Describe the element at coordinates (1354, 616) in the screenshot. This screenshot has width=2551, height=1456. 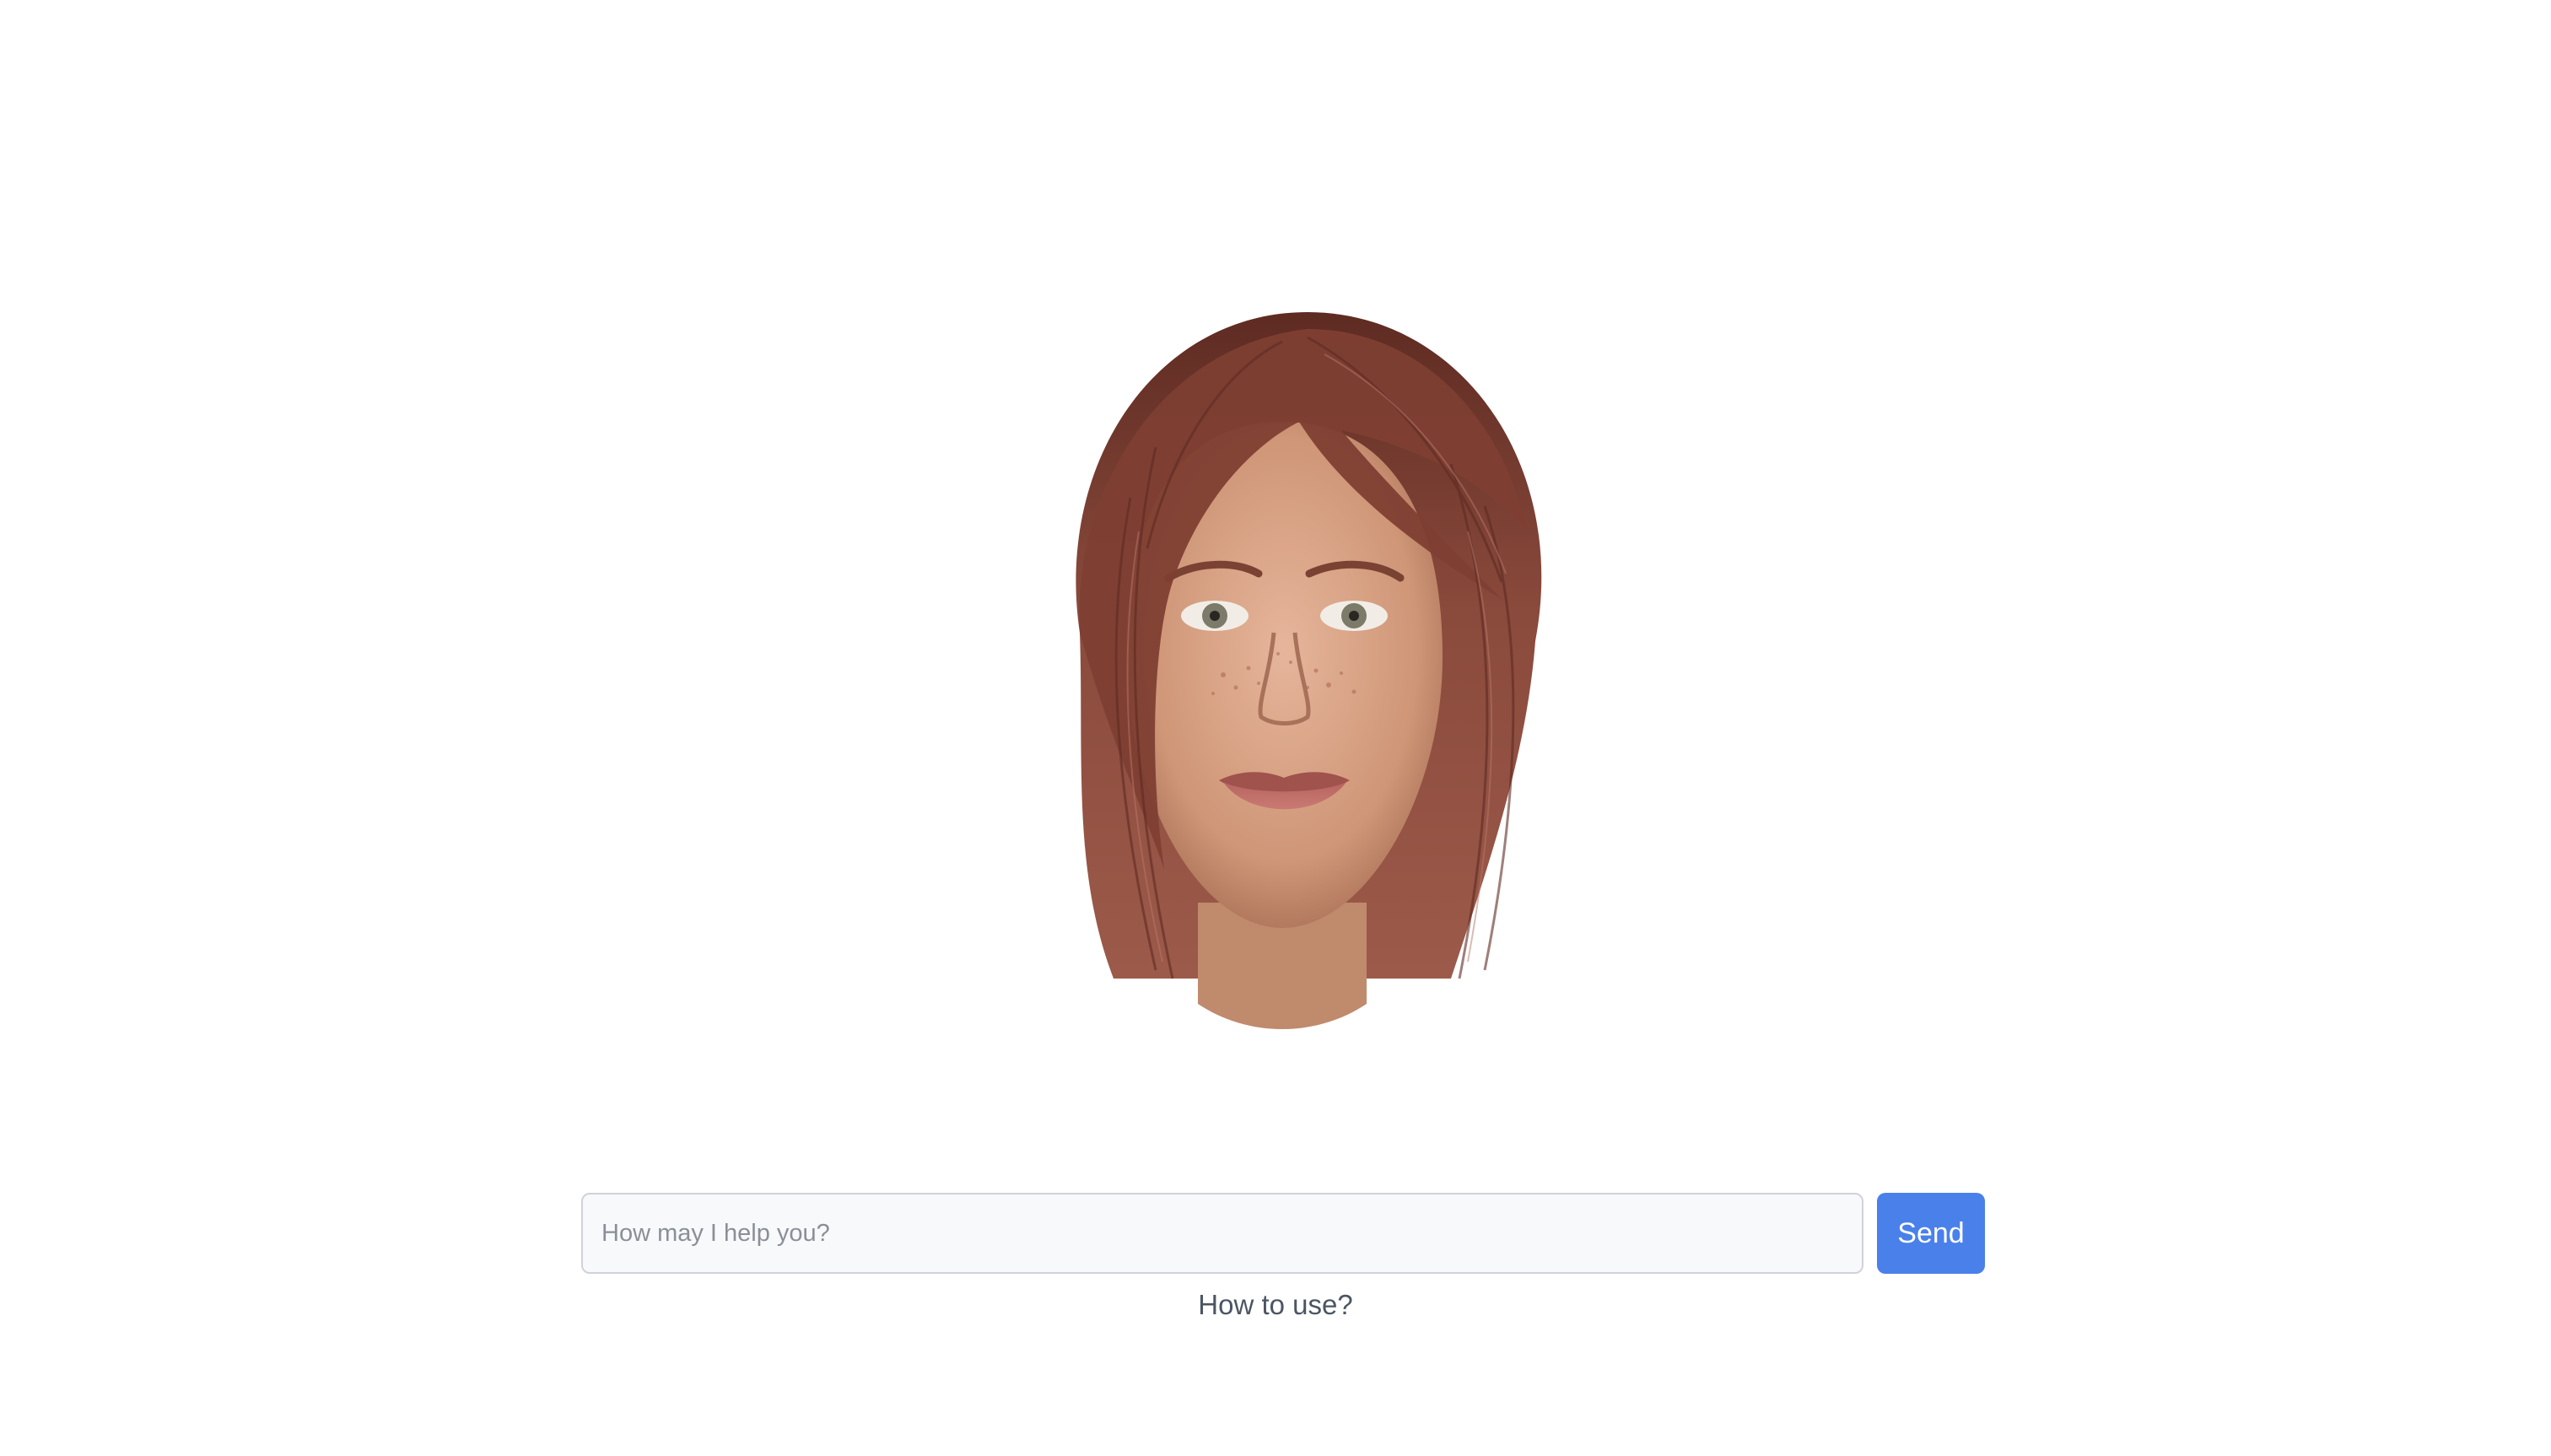
I see `right-pupil` at that location.